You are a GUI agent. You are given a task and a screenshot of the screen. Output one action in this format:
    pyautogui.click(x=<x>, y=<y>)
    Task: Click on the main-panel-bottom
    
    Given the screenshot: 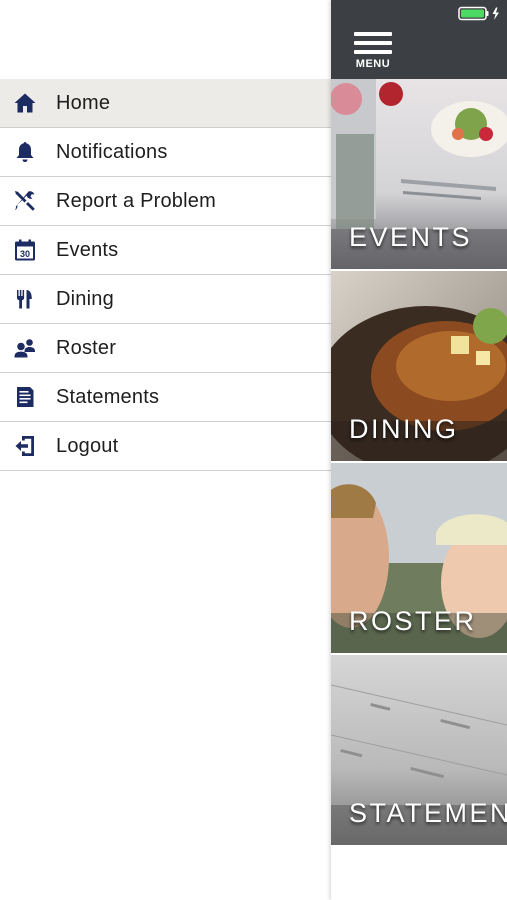 What is the action you would take?
    pyautogui.click(x=419, y=872)
    